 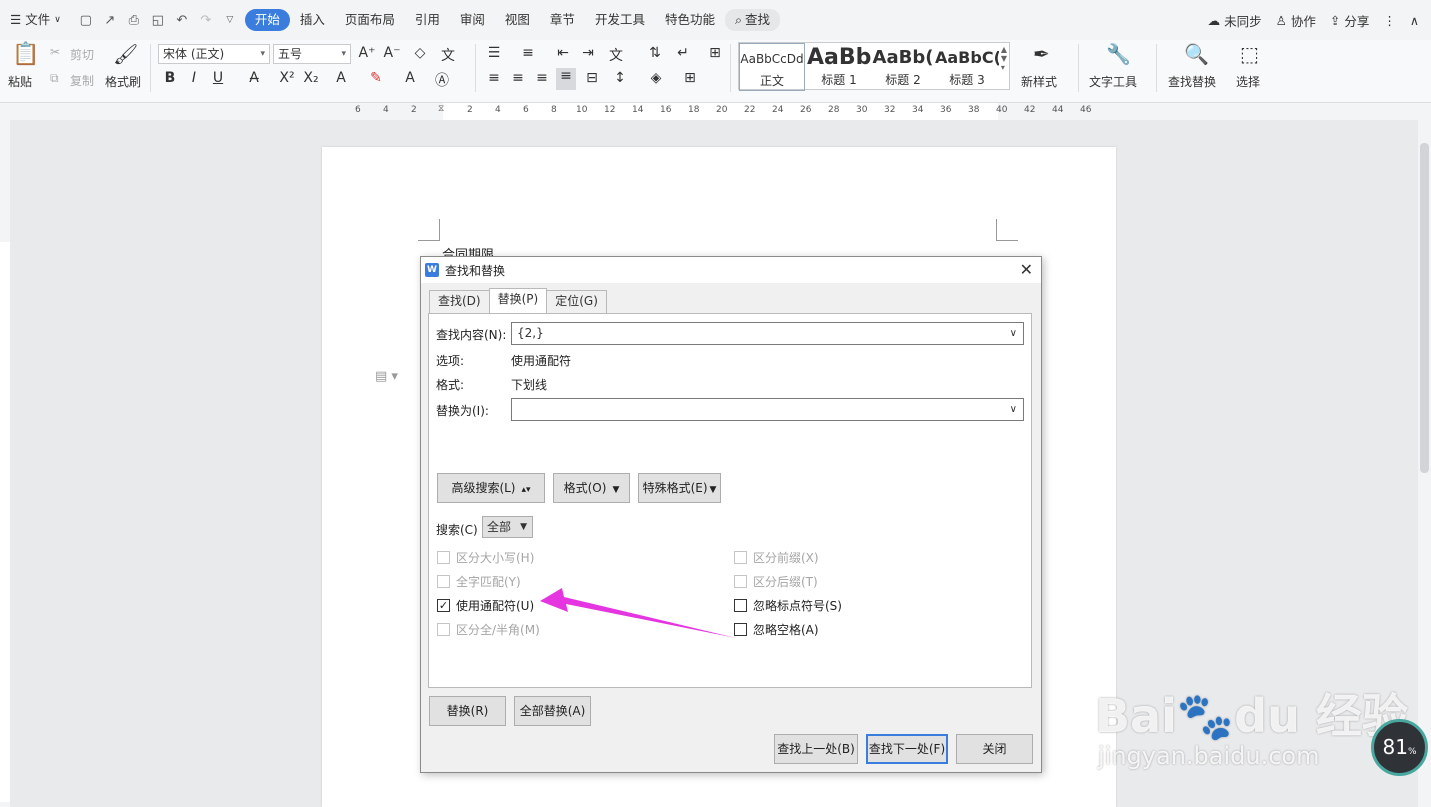 I want to click on zoom-badge: 81%, so click(x=1399, y=747).